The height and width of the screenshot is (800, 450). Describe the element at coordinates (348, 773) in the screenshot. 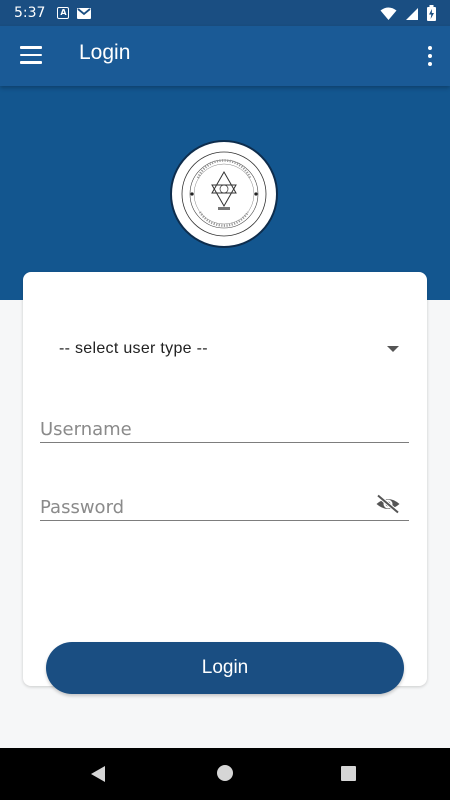

I see `recents-icon` at that location.